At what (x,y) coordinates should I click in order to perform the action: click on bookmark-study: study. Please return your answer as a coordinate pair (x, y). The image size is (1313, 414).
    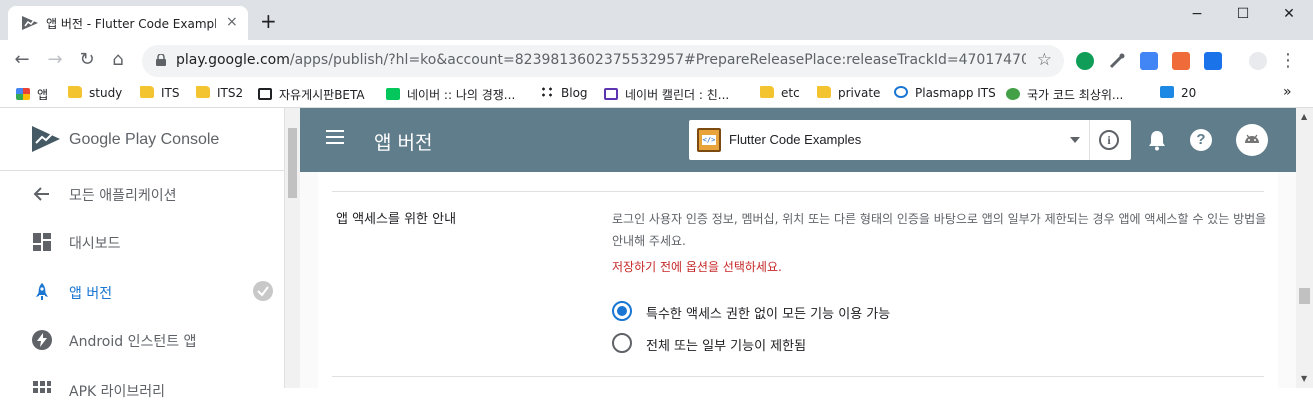
    Looking at the image, I should click on (95, 94).